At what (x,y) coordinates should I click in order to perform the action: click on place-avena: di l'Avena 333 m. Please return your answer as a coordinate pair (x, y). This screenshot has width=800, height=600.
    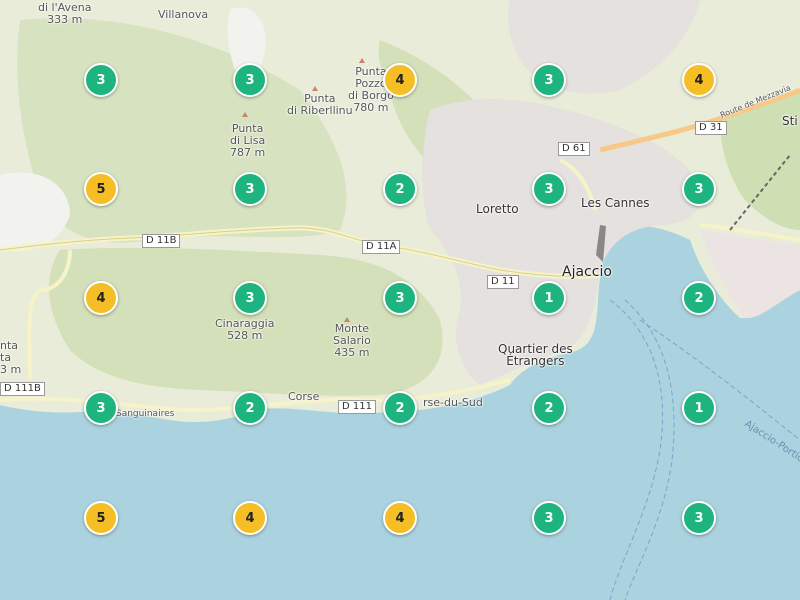
    Looking at the image, I should click on (65, 13).